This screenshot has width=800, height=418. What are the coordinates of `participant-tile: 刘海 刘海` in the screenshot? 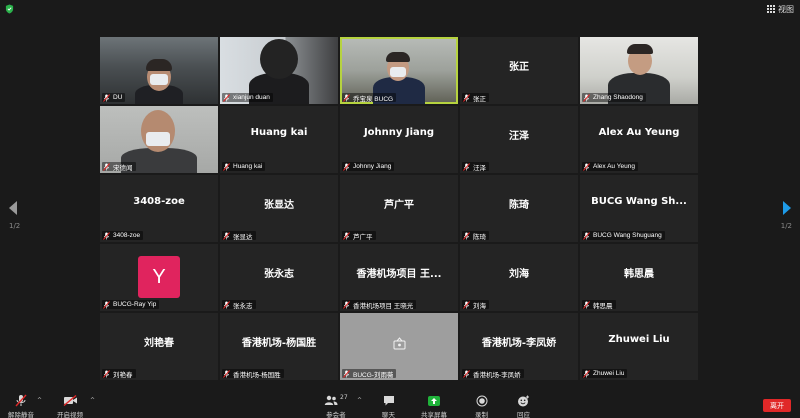 It's located at (519, 277).